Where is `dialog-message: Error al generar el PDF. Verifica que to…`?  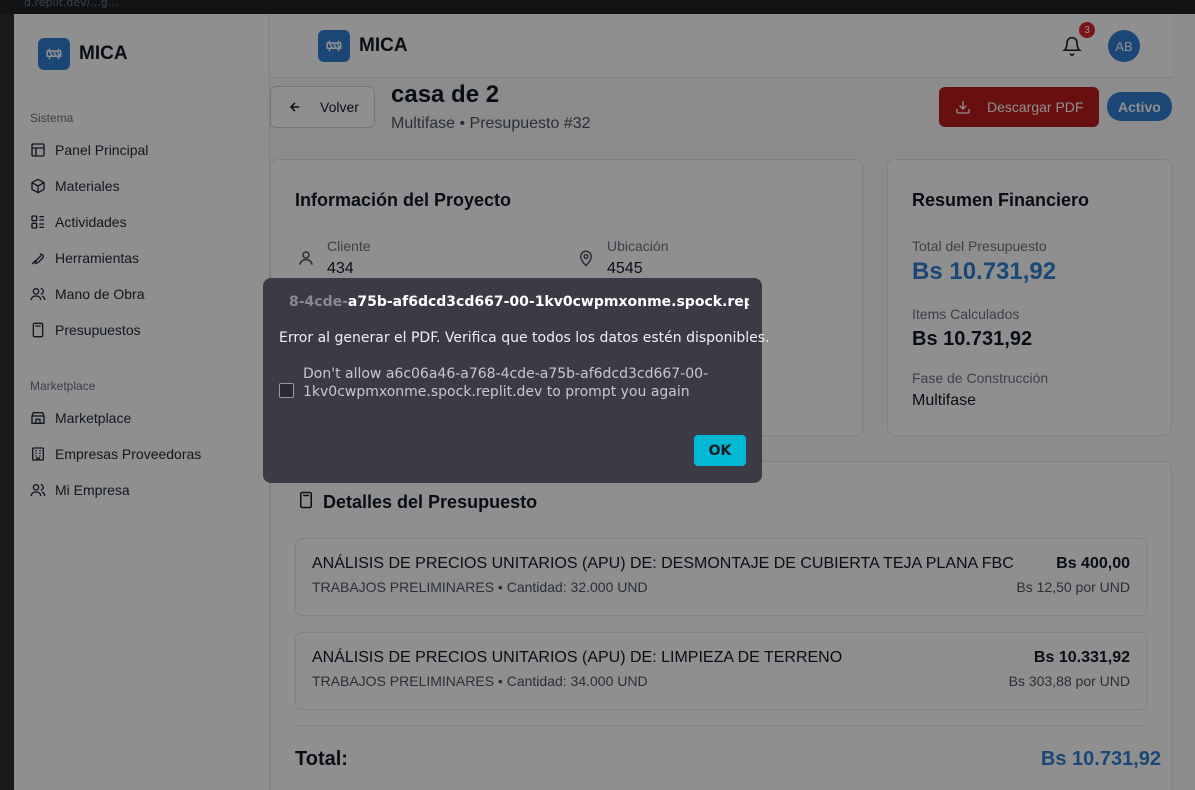 dialog-message: Error al generar el PDF. Verifica que to… is located at coordinates (524, 338).